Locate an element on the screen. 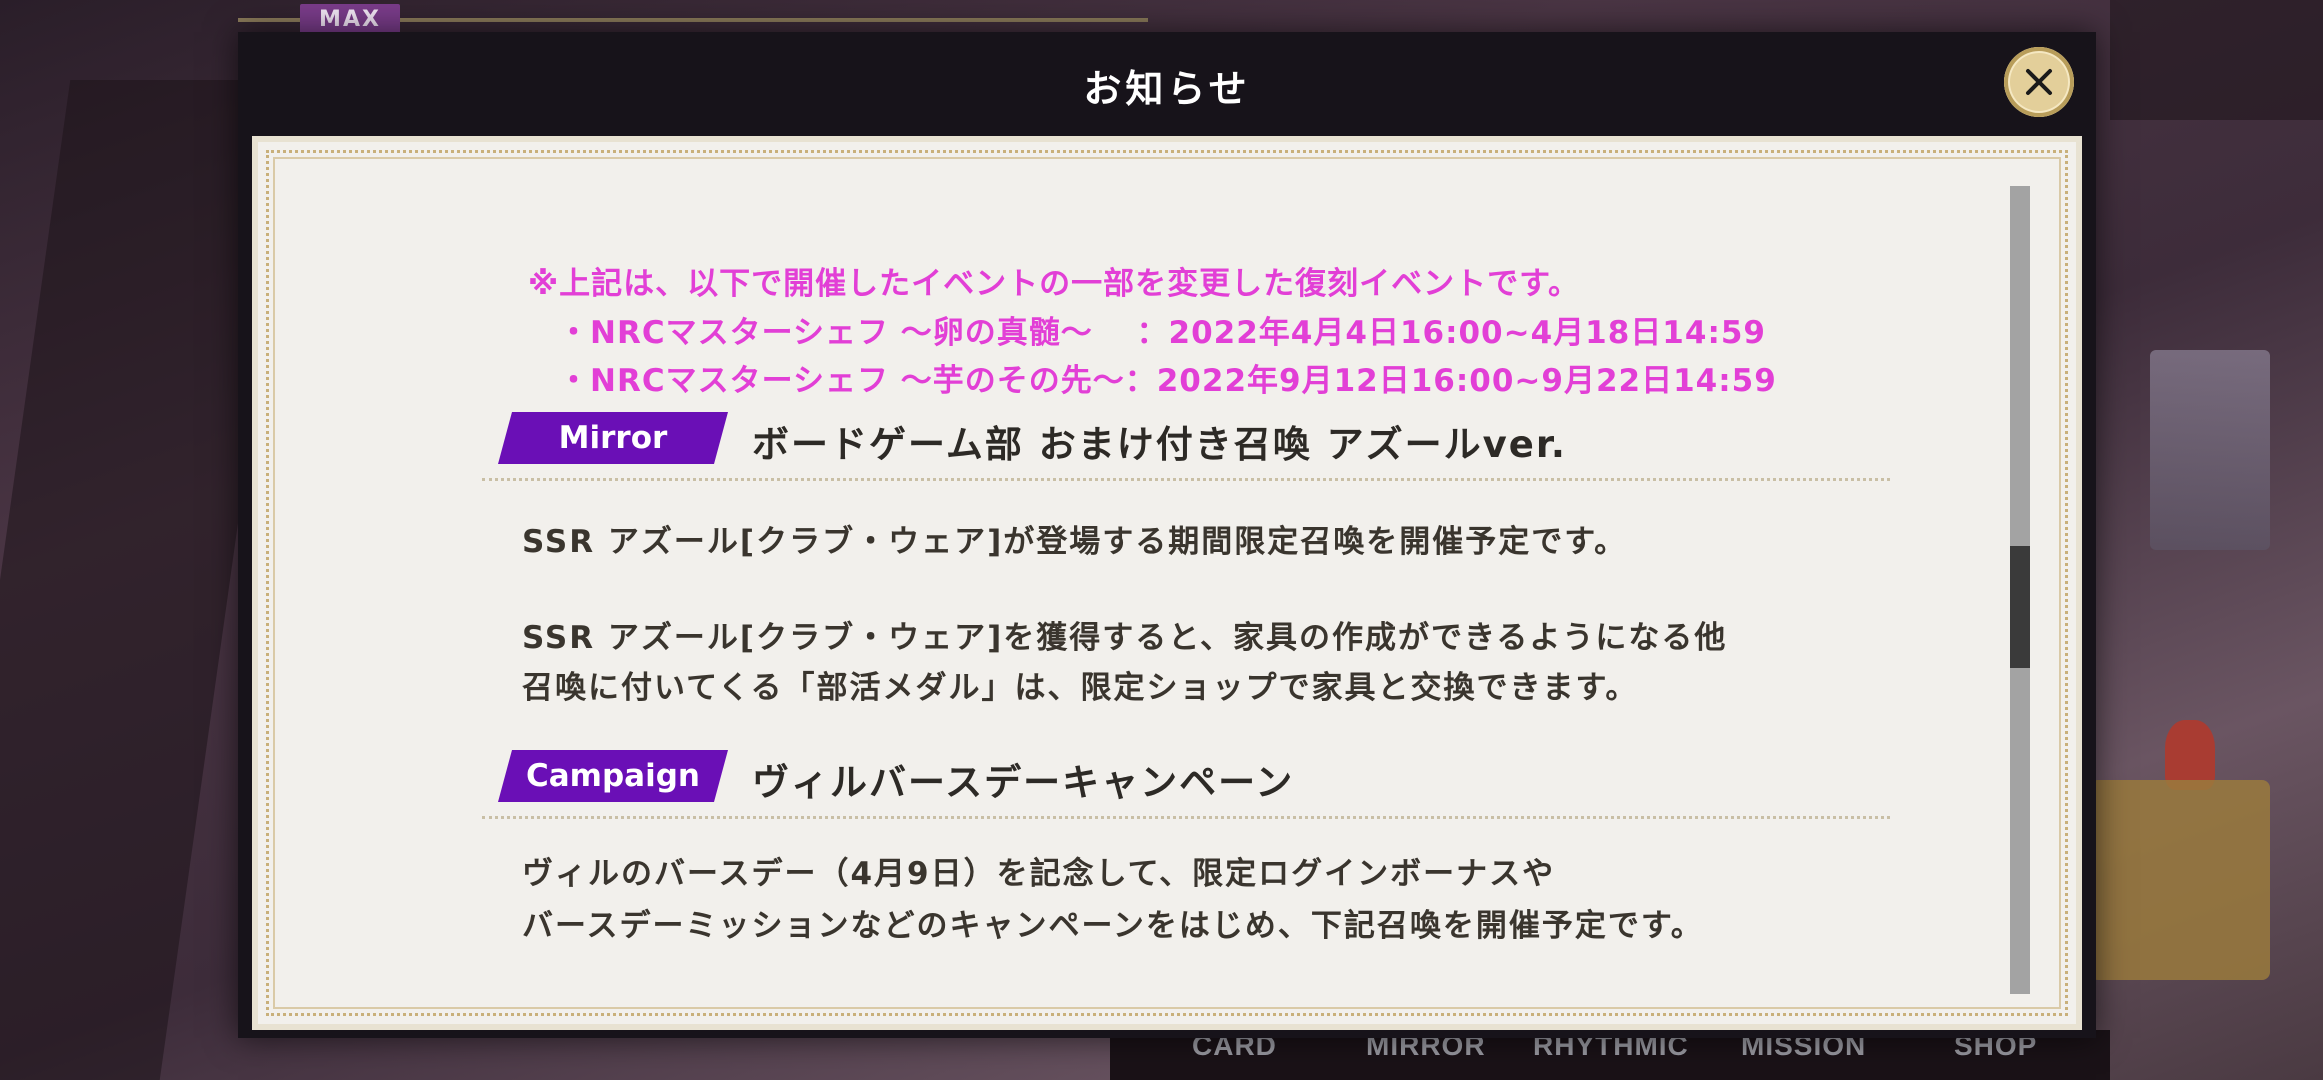 The height and width of the screenshot is (1080, 2323). section-body-line: SSR アズール[クラブ・ウェア]を獲得すると、家具の作成ができるようになる他 is located at coordinates (1125, 638).